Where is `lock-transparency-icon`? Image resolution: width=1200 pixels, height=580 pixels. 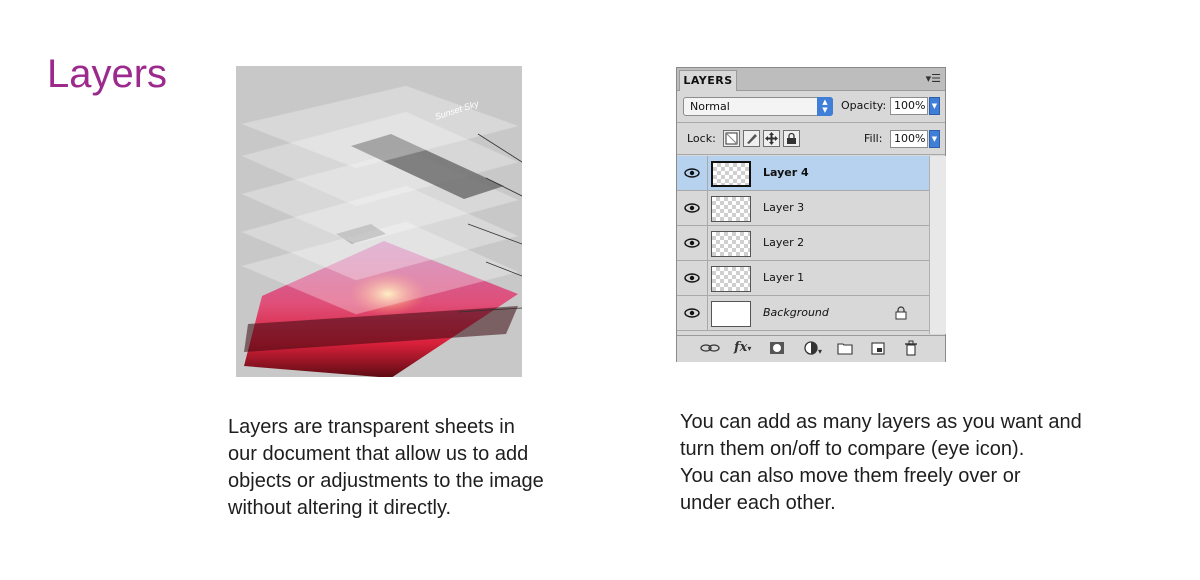
lock-transparency-icon is located at coordinates (731, 138).